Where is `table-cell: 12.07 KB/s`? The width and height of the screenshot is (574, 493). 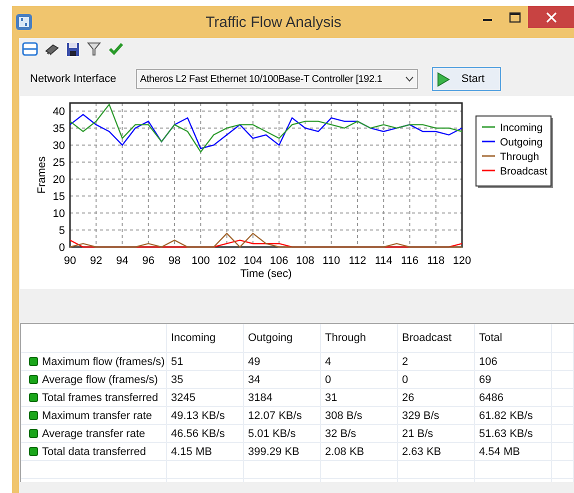 table-cell: 12.07 KB/s is located at coordinates (282, 416).